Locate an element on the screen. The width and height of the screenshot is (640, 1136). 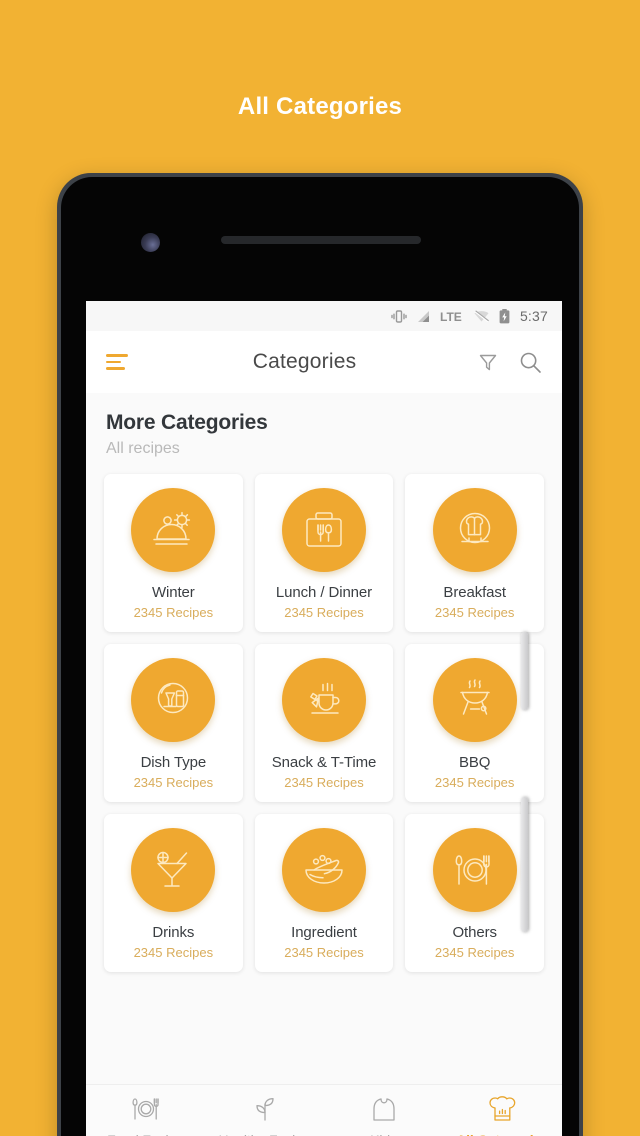
app-bar-title: Categories is located at coordinates (304, 361).